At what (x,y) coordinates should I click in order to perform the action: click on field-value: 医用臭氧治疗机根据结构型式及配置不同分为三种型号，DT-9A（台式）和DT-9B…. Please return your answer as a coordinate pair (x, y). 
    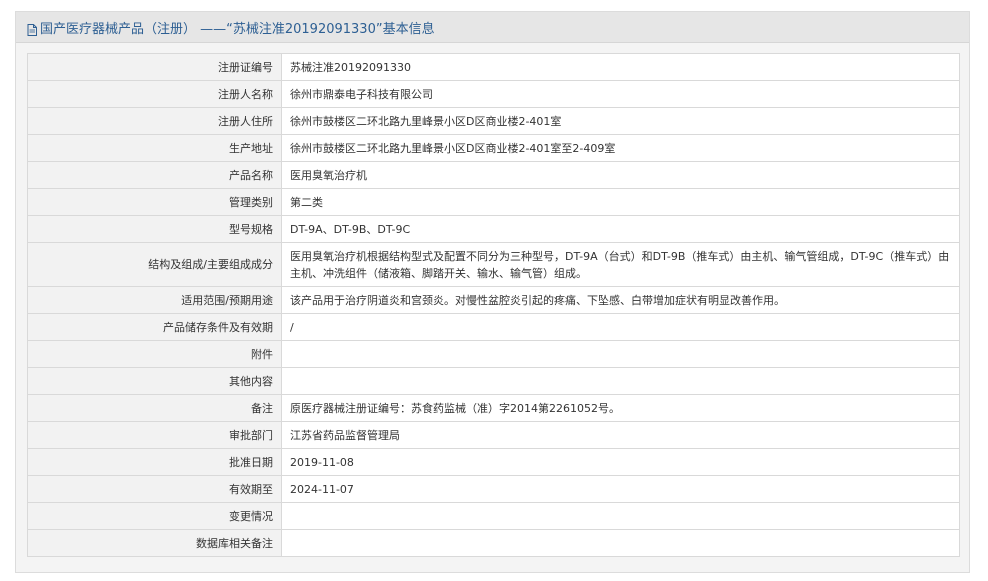
    Looking at the image, I should click on (620, 264).